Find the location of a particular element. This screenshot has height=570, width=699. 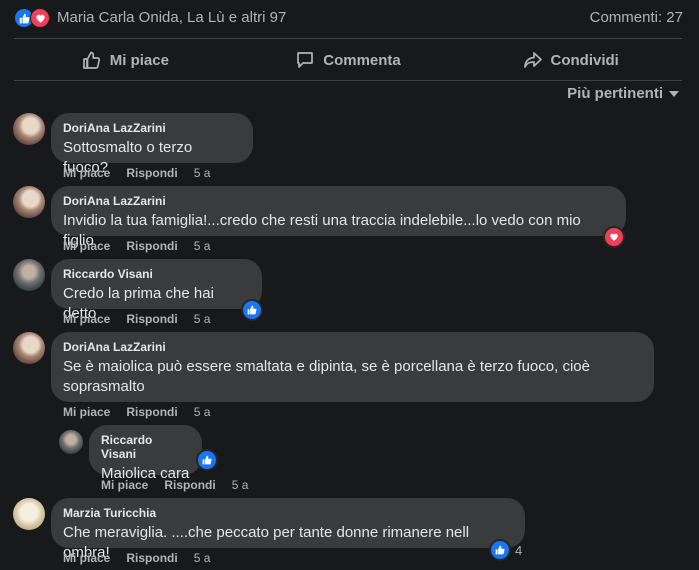

post-actions: Mi piace Commenta Condividi is located at coordinates (348, 60).